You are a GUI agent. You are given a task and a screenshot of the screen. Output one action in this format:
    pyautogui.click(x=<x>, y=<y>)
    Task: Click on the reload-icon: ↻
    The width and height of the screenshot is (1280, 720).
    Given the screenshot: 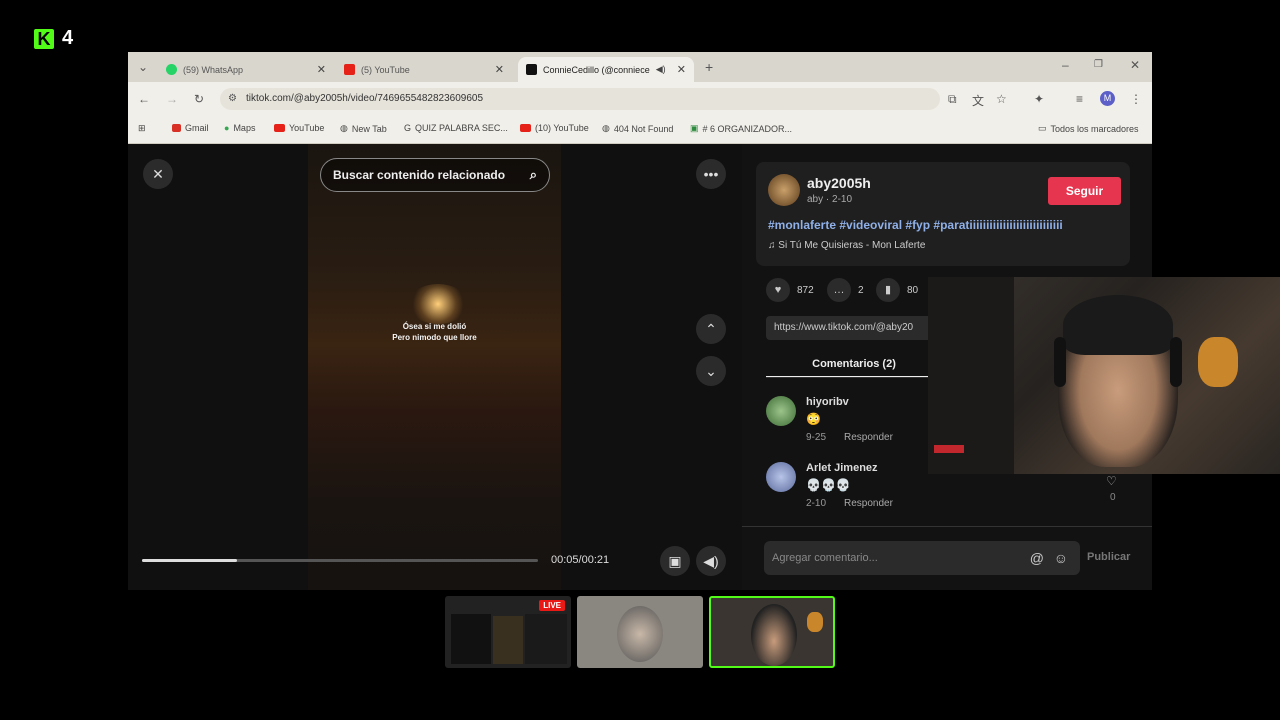 What is the action you would take?
    pyautogui.click(x=199, y=99)
    